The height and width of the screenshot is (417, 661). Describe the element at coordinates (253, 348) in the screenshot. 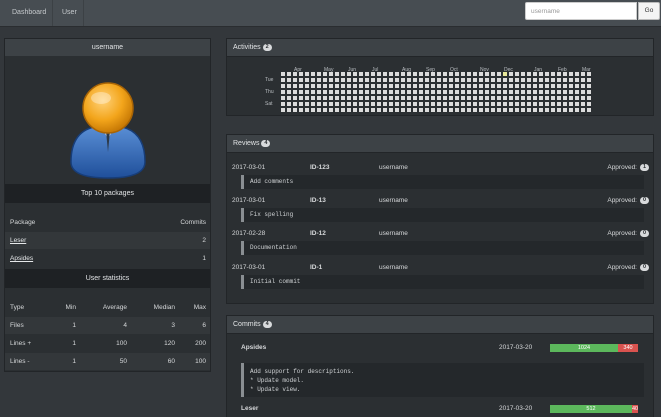

I see `commit-package: Apsides` at that location.